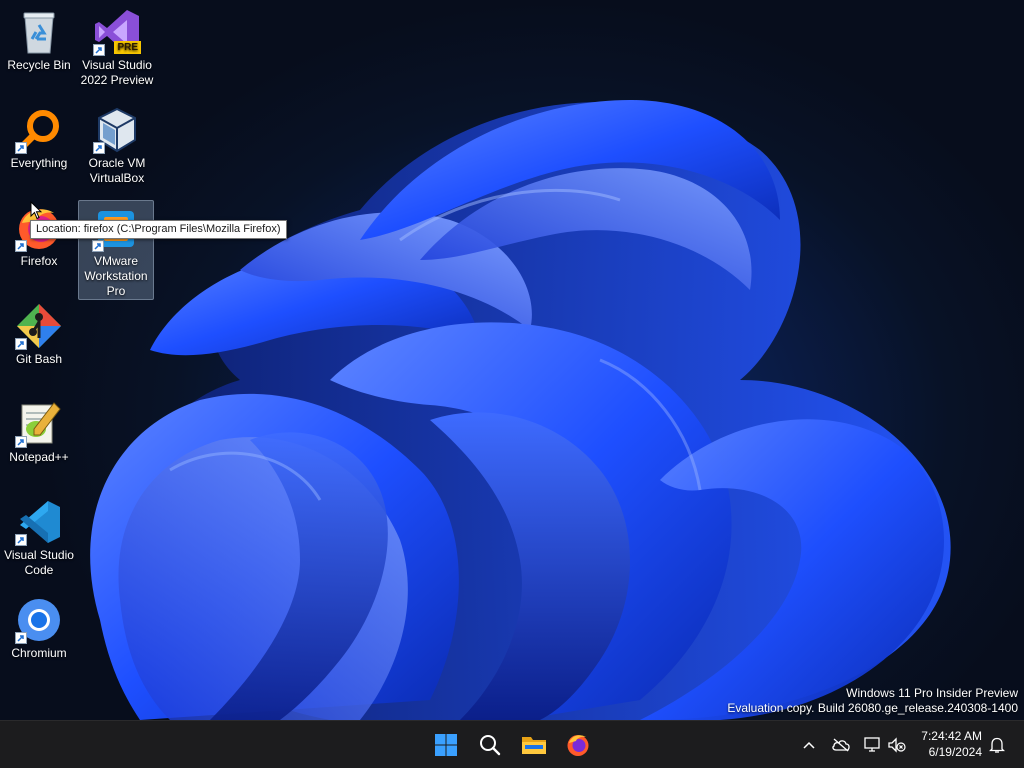 The height and width of the screenshot is (768, 1024). What do you see at coordinates (36, 212) in the screenshot?
I see `mouse-pointer-icon` at bounding box center [36, 212].